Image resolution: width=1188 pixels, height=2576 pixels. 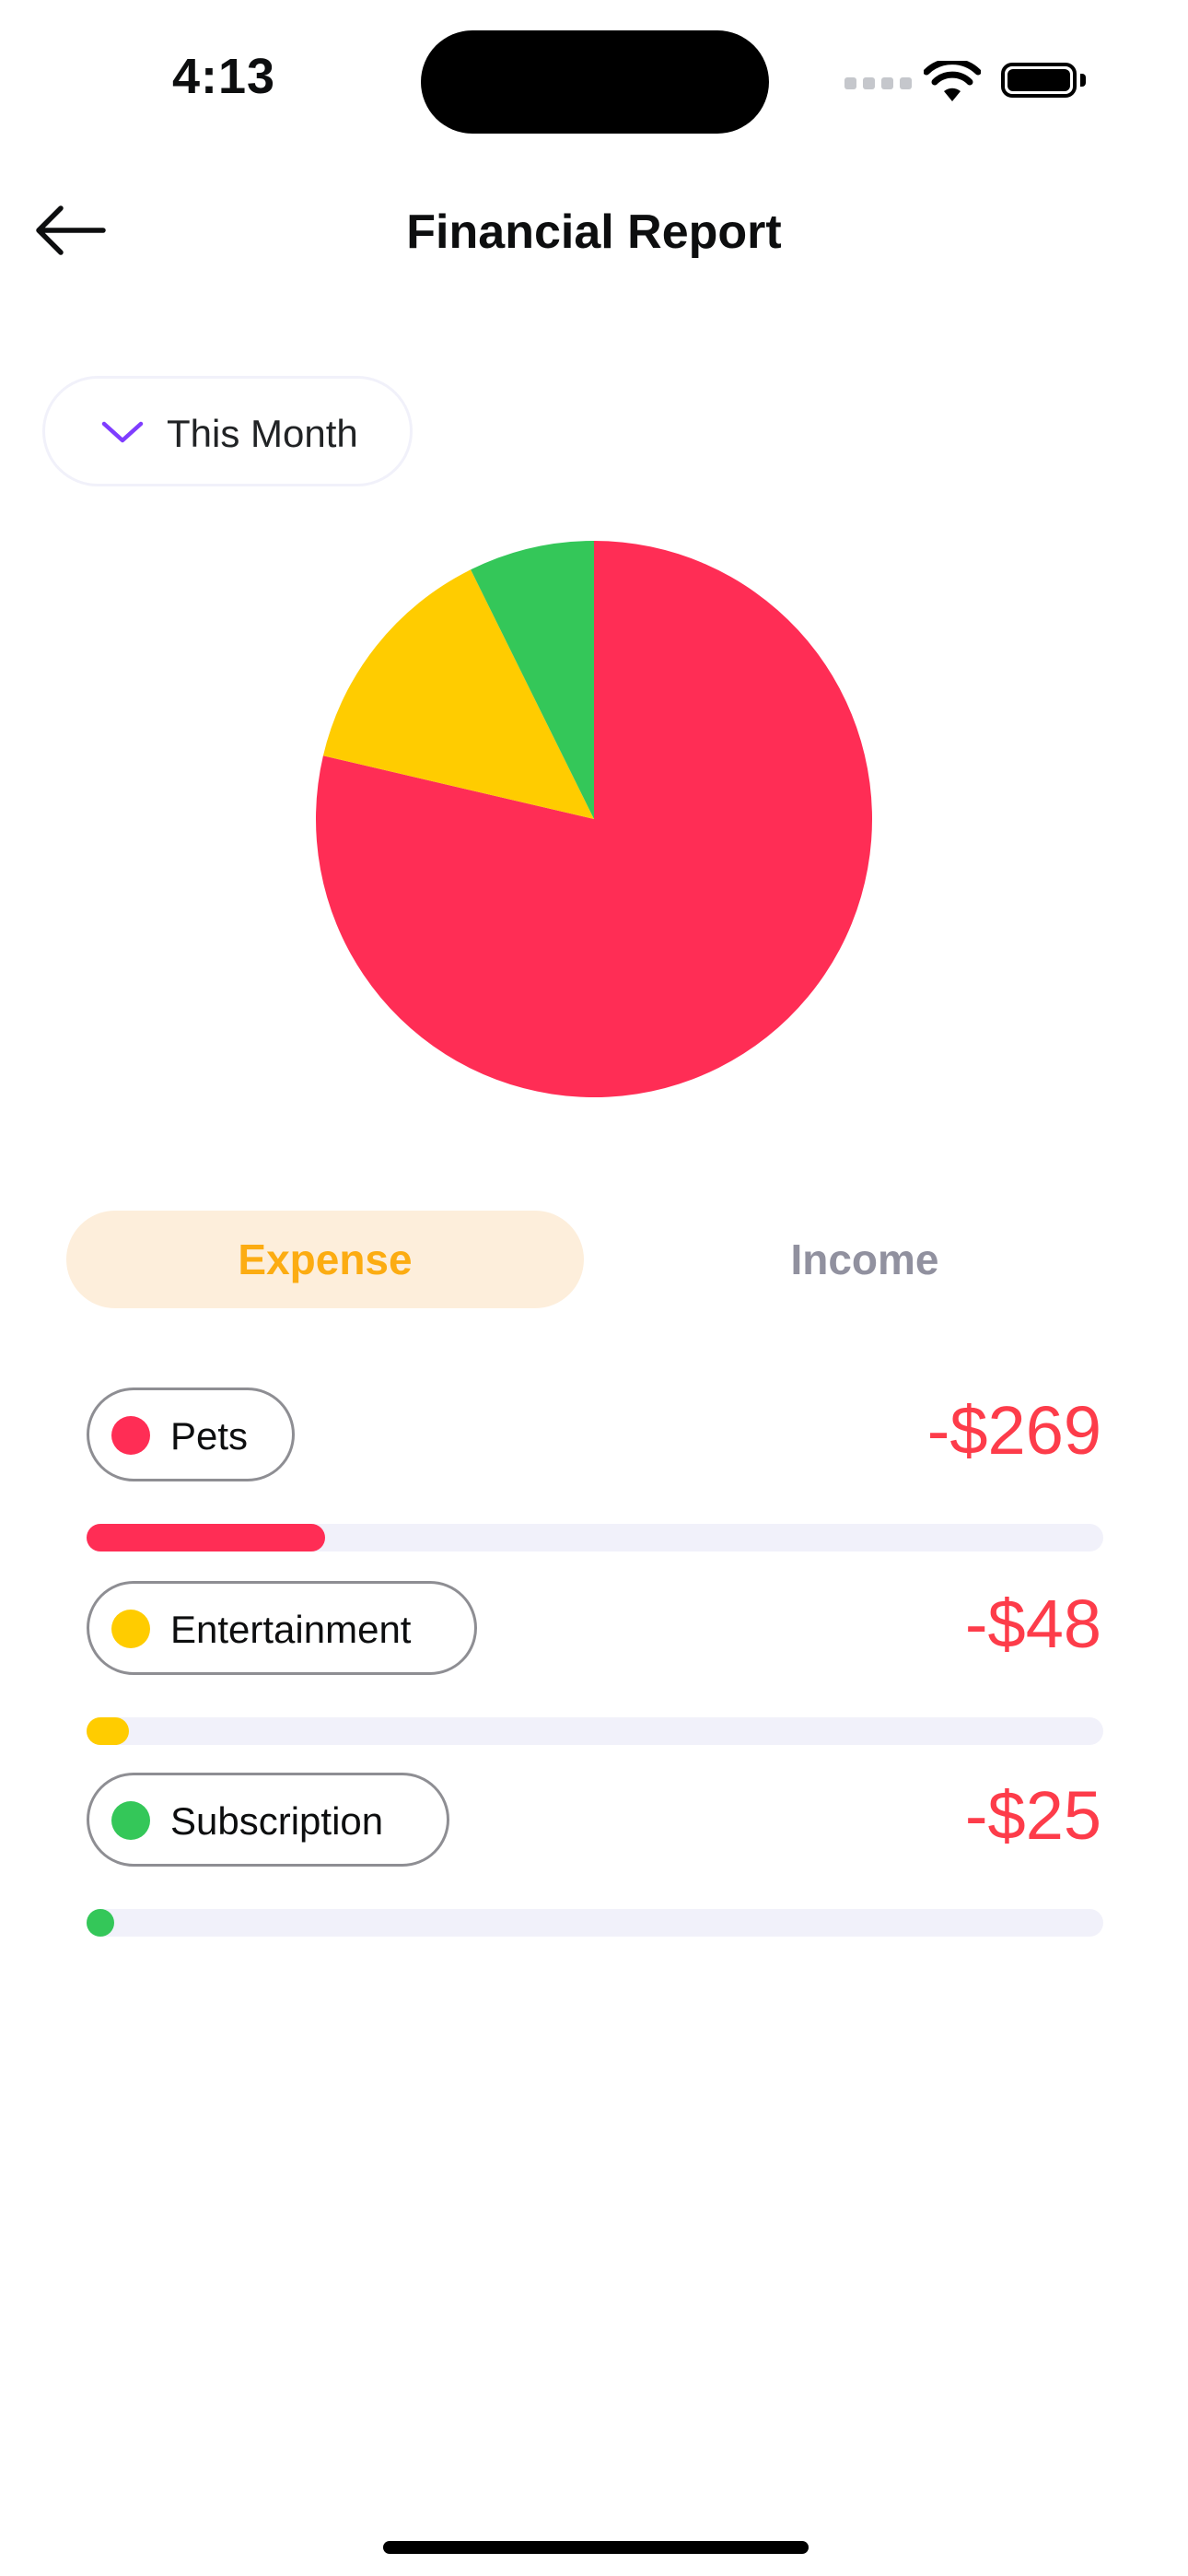 I want to click on dynamic-island, so click(x=595, y=82).